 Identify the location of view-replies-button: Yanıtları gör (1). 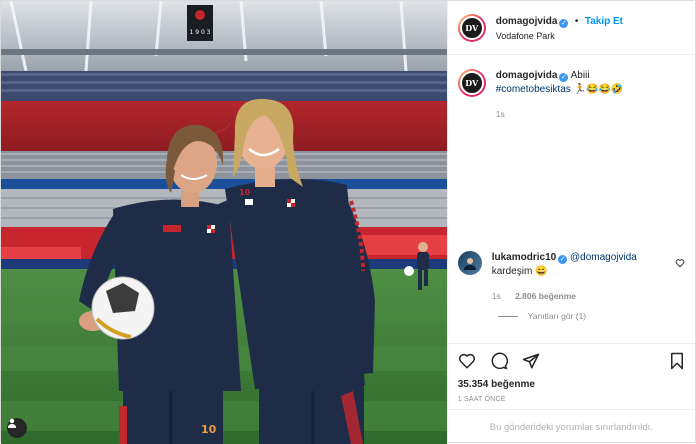
(542, 316).